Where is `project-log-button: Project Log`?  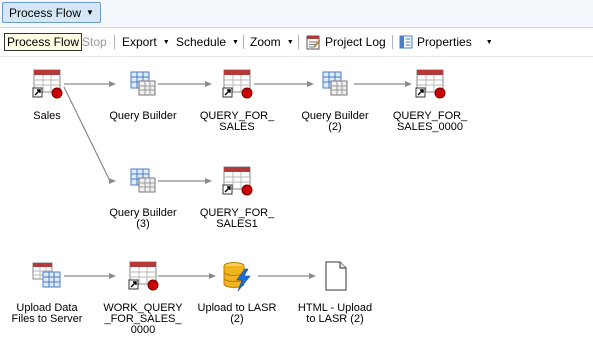
project-log-button: Project Log is located at coordinates (345, 42).